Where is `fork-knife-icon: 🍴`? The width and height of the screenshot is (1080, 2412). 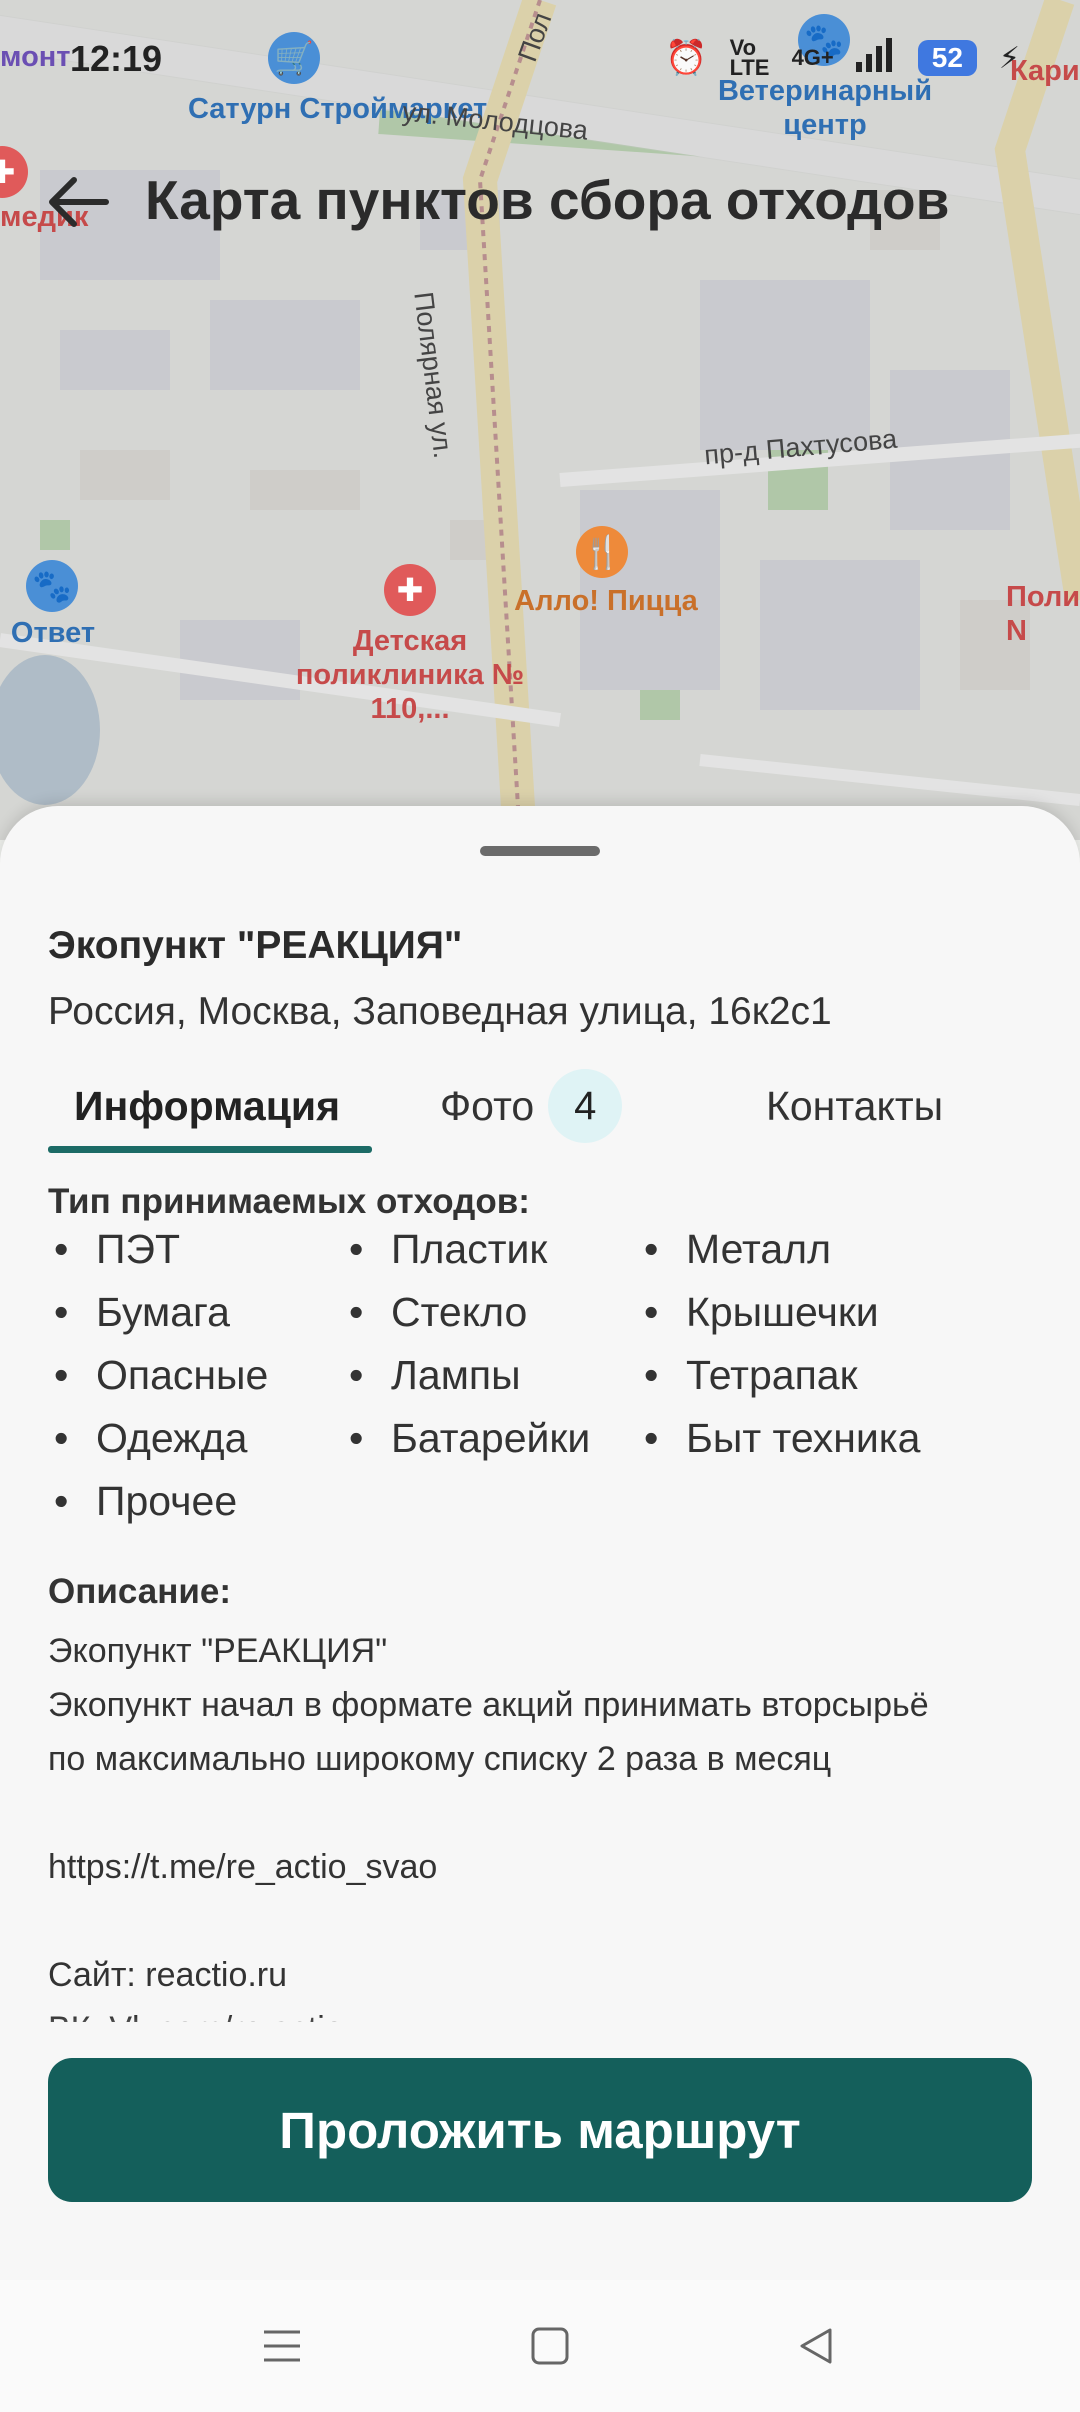
fork-knife-icon: 🍴 is located at coordinates (602, 552).